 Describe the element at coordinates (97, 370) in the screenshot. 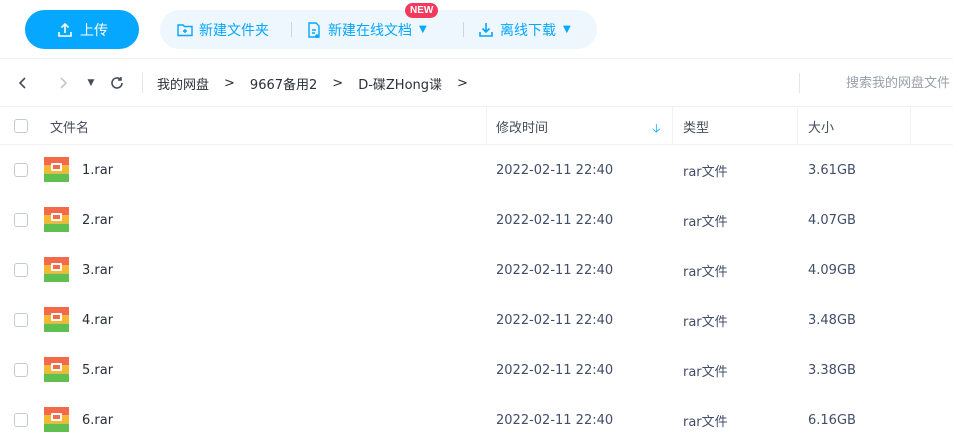

I see `file-name: 5.rar` at that location.